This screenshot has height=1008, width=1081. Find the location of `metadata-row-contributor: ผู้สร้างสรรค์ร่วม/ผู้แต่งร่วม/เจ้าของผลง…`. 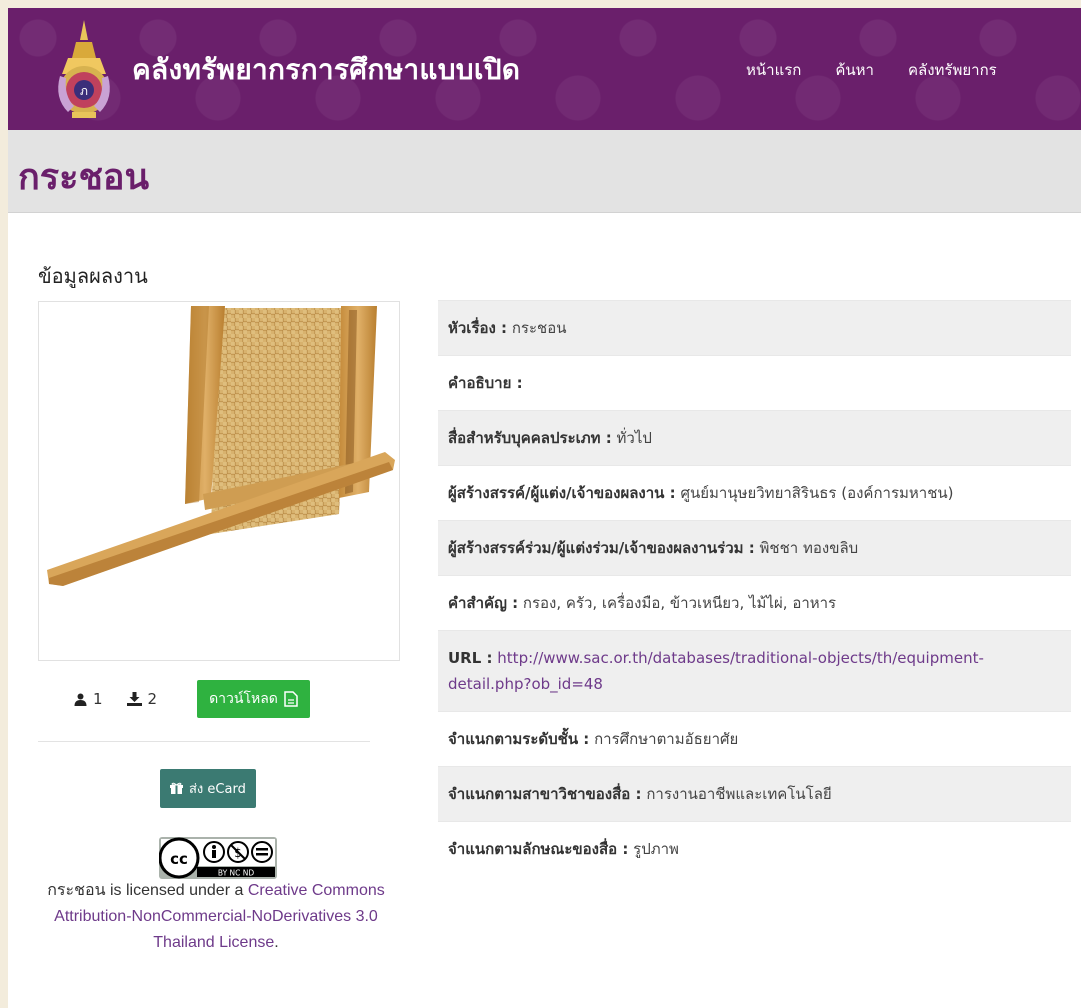

metadata-row-contributor: ผู้สร้างสรรค์ร่วม/ผู้แต่งร่วม/เจ้าของผลง… is located at coordinates (754, 547).